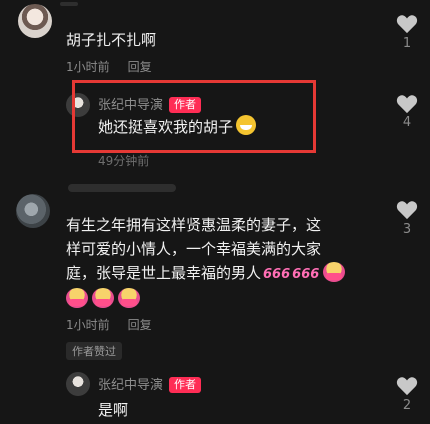 Image resolution: width=430 pixels, height=424 pixels. What do you see at coordinates (194, 116) in the screenshot?
I see `highlight-box` at bounding box center [194, 116].